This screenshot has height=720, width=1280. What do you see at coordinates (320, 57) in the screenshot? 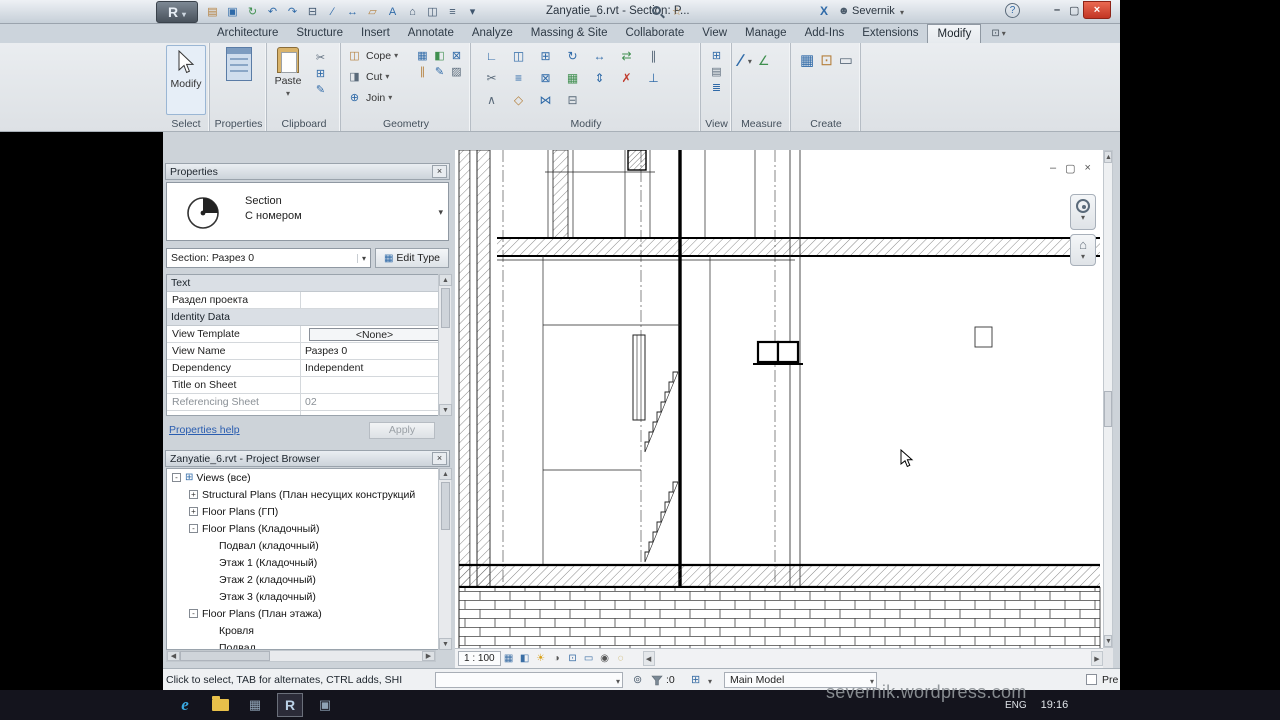
I see `cut-to-clipboard-icon: ✂` at bounding box center [320, 57].